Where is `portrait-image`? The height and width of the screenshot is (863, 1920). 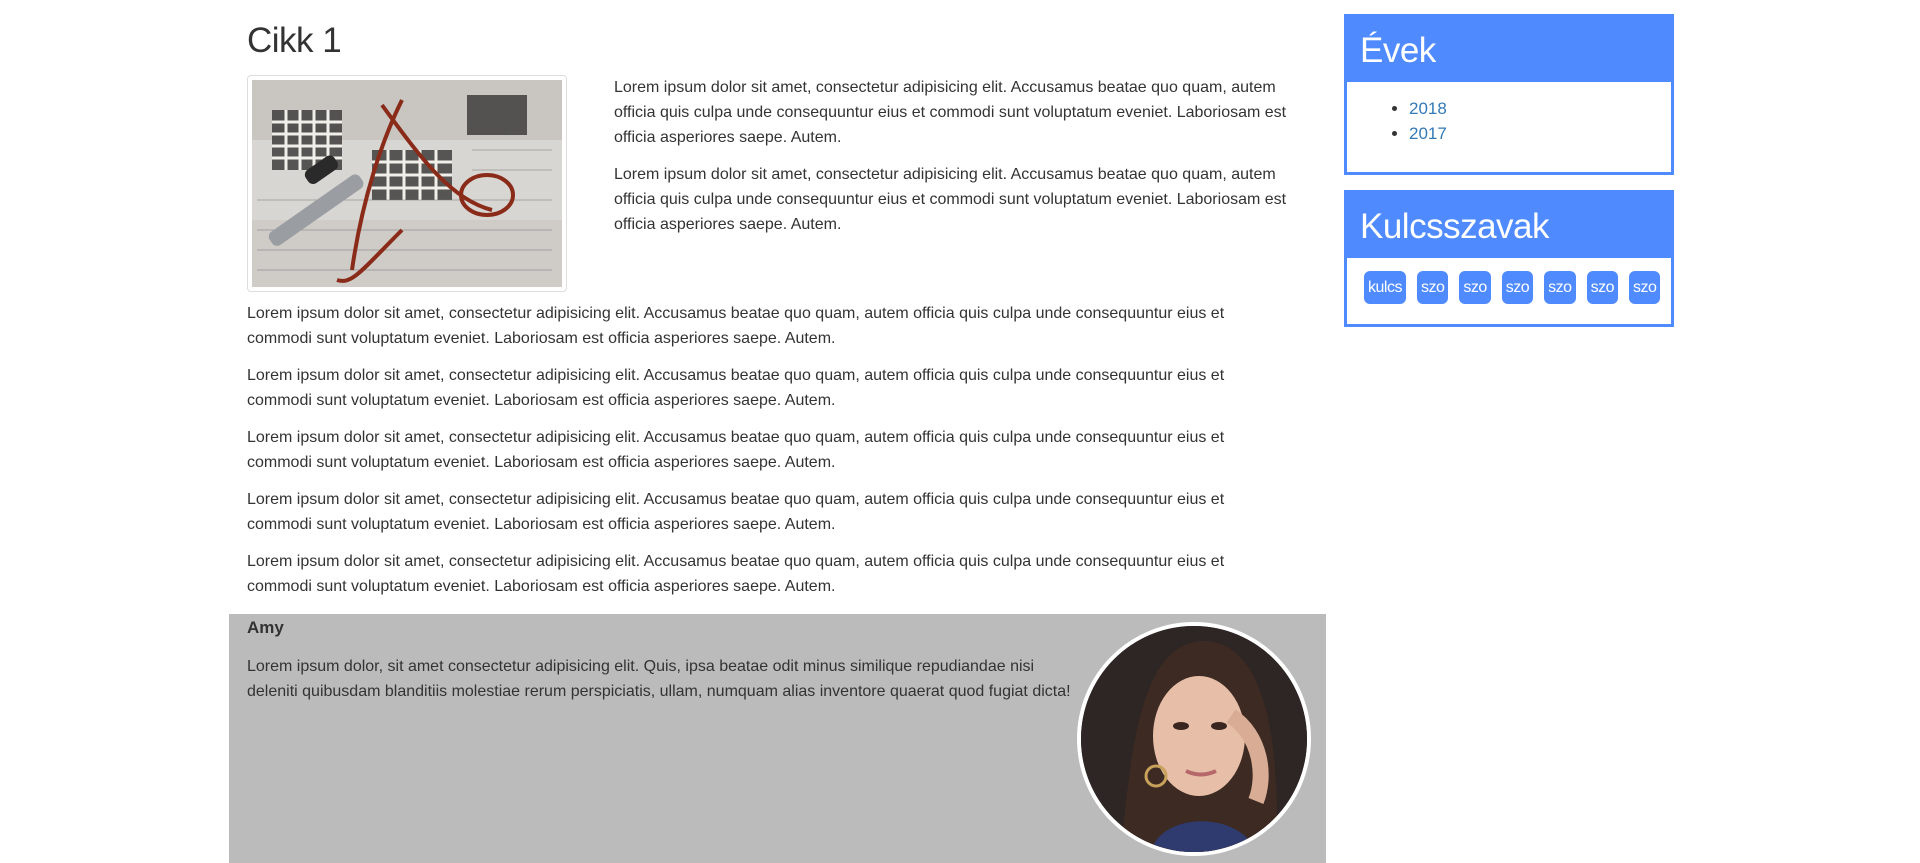 portrait-image is located at coordinates (1194, 739).